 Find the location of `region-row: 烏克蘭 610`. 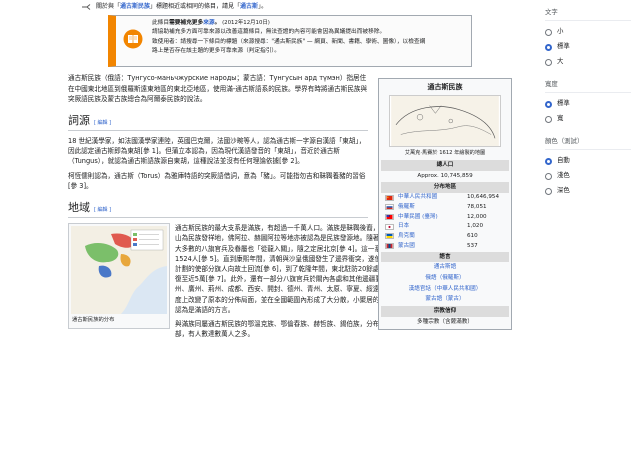

region-row: 烏克蘭 610 is located at coordinates (445, 237).